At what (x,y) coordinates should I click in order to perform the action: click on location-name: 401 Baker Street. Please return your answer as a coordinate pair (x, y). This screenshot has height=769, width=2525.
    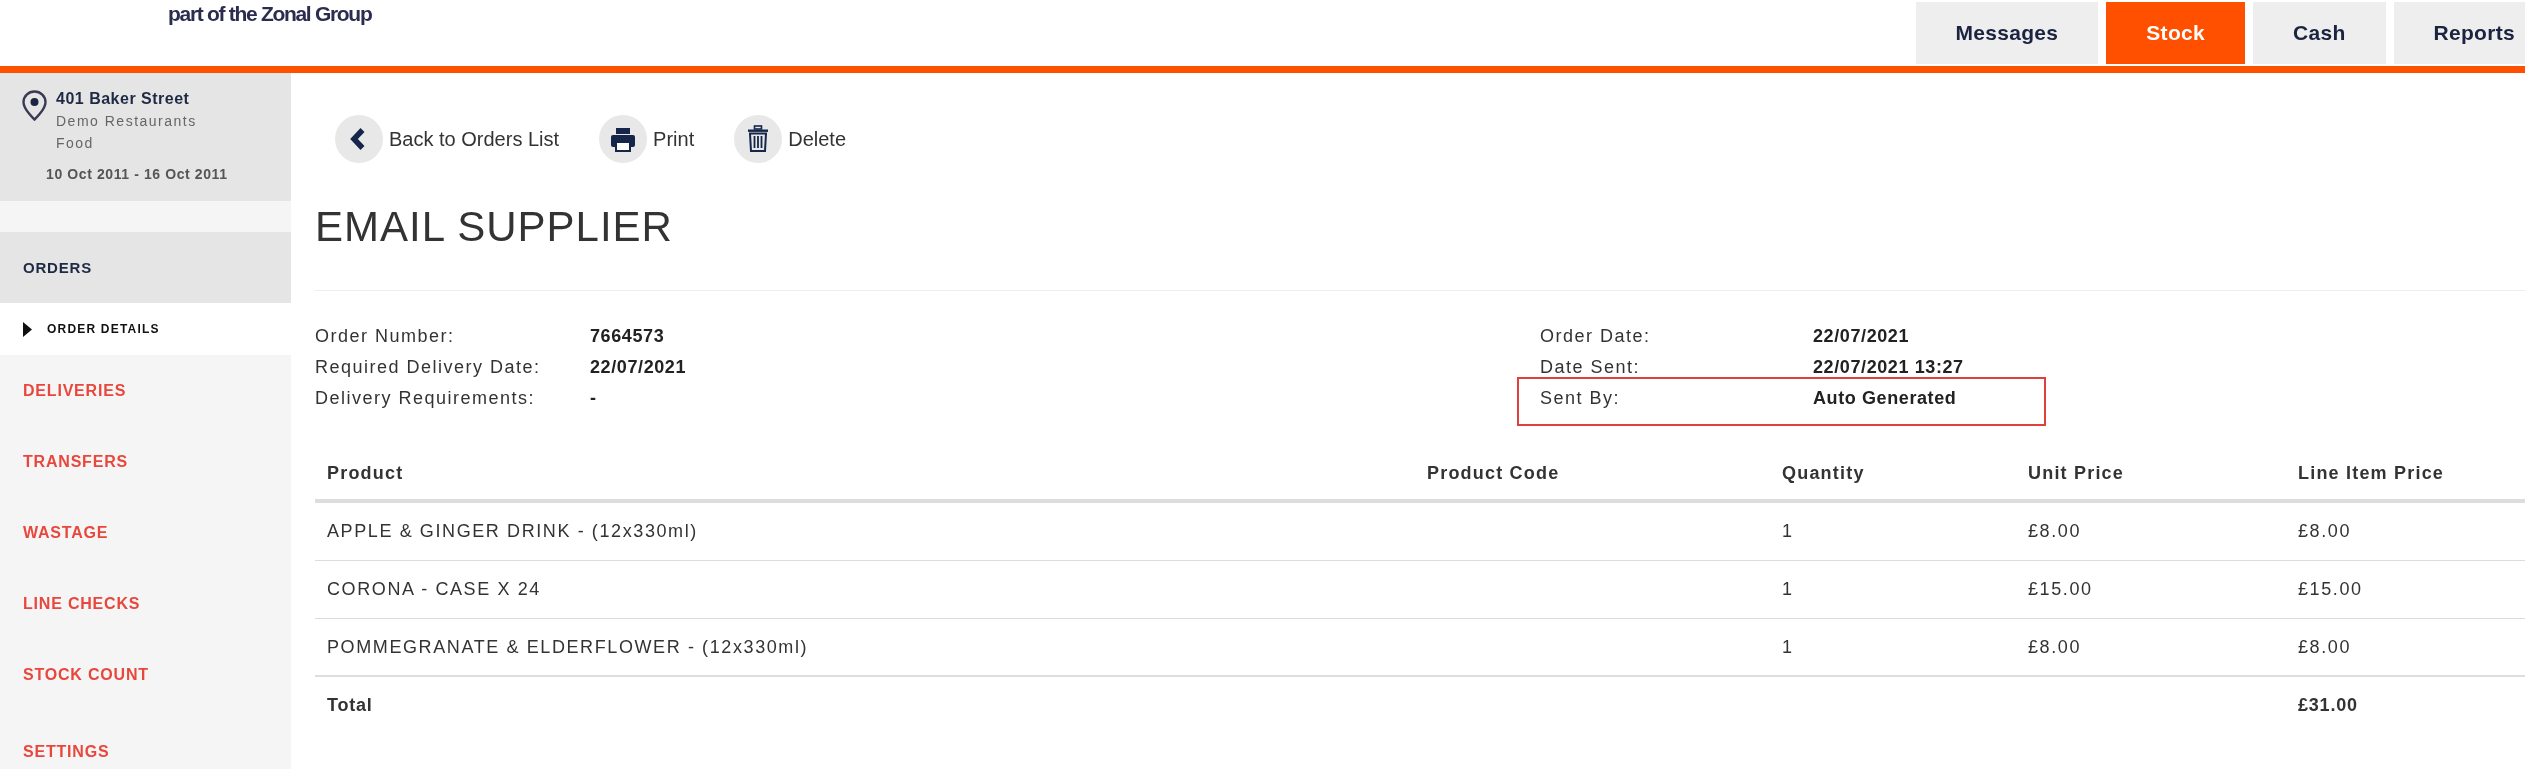
    Looking at the image, I should click on (123, 99).